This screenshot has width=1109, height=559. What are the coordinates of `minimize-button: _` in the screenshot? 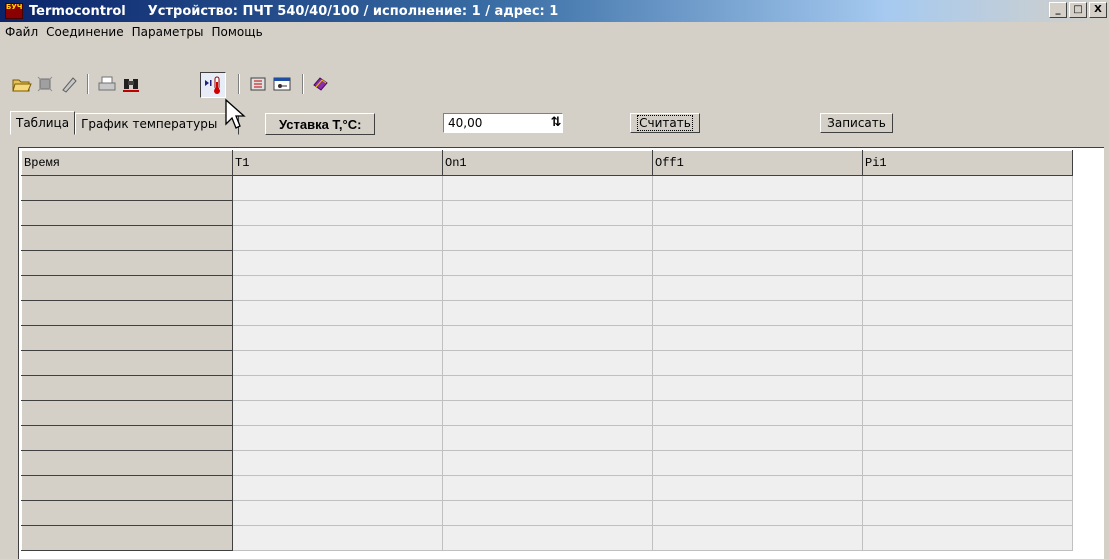 It's located at (1058, 10).